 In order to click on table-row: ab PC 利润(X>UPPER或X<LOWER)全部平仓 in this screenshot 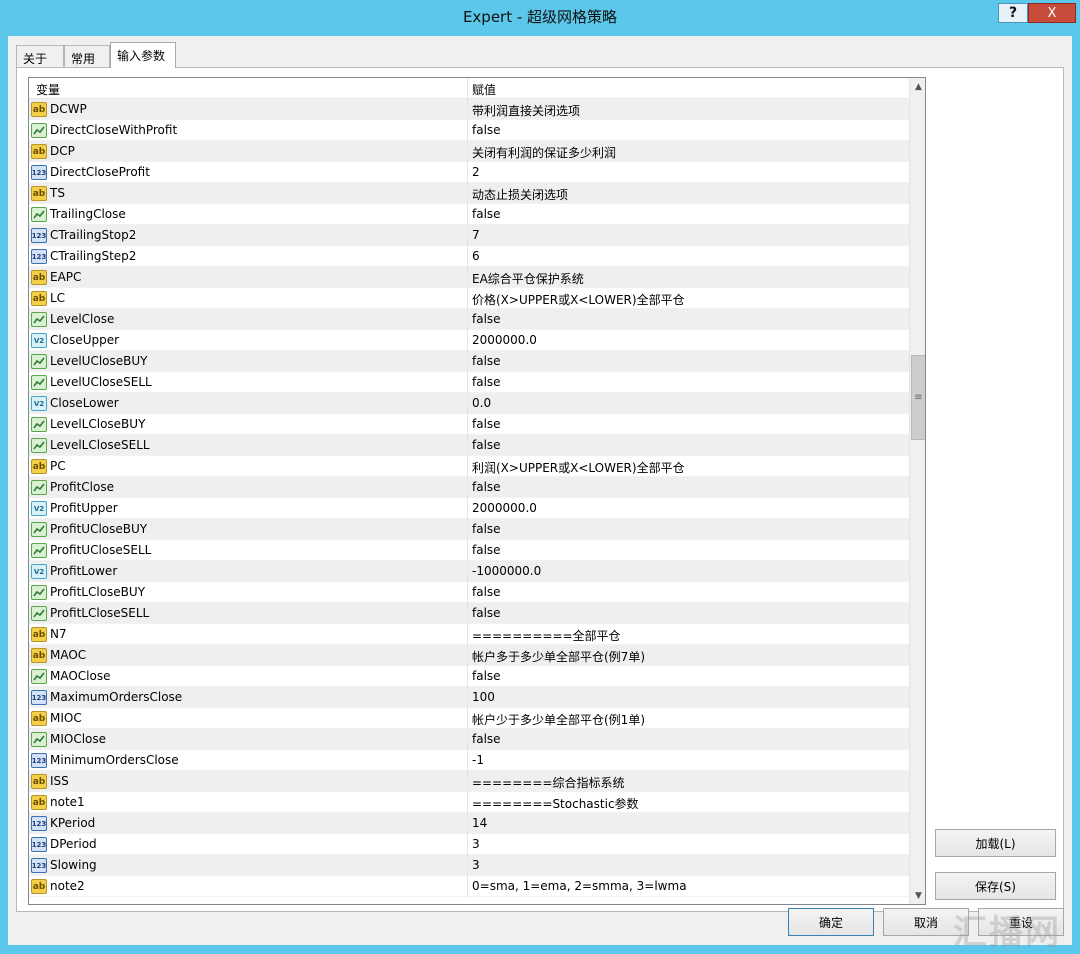, I will do `click(469, 466)`.